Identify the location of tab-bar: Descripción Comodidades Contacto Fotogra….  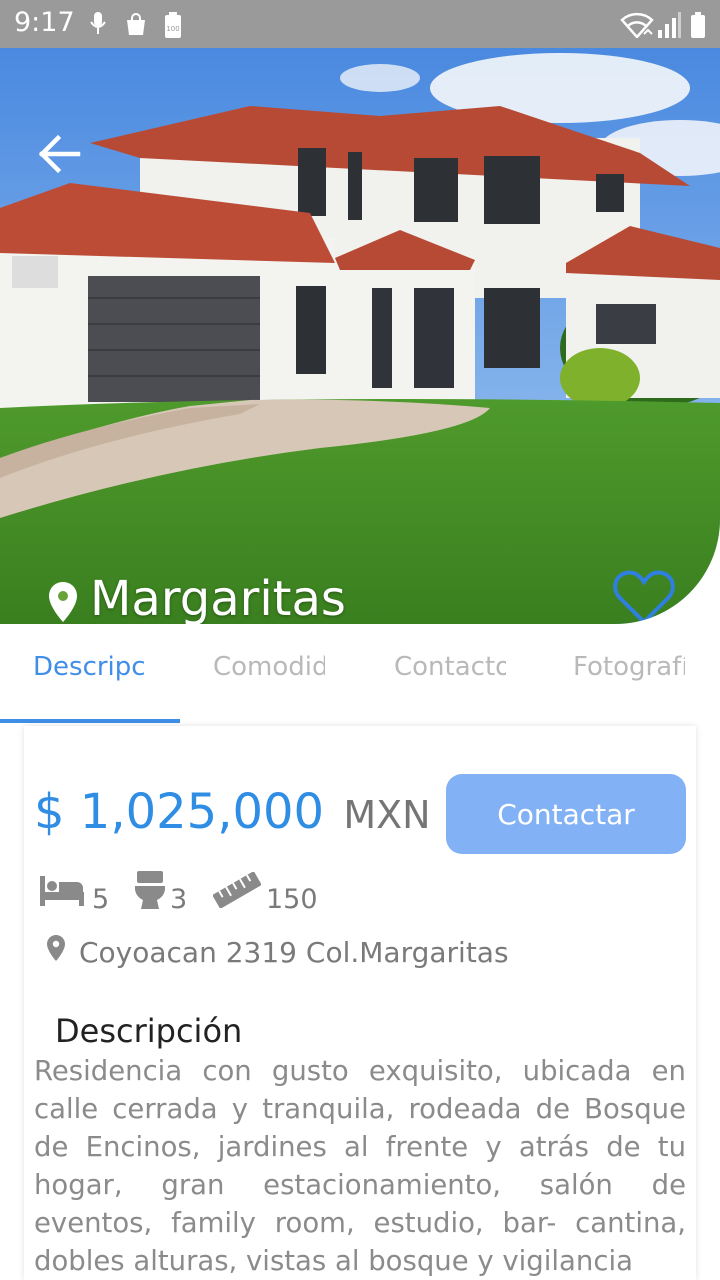
(360, 674).